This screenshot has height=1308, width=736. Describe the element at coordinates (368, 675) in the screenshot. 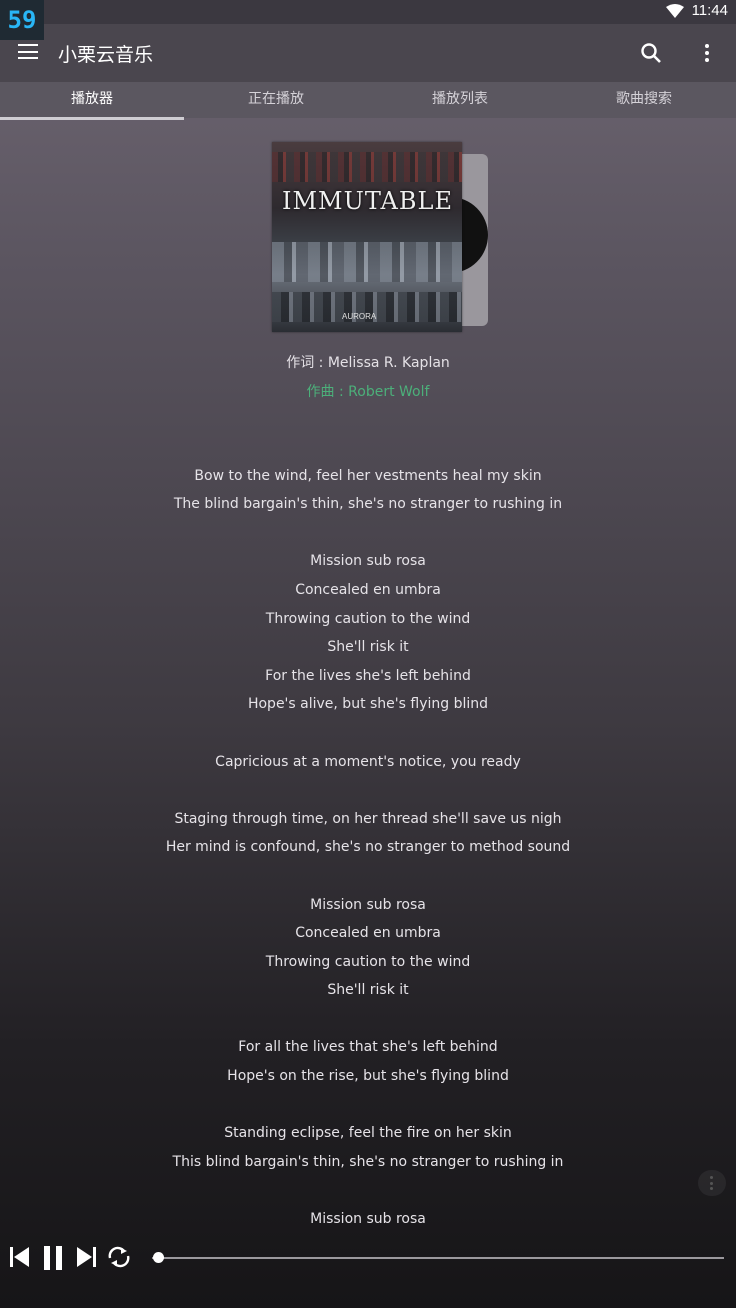

I see `lyric-line: For the lives she's left behind` at that location.